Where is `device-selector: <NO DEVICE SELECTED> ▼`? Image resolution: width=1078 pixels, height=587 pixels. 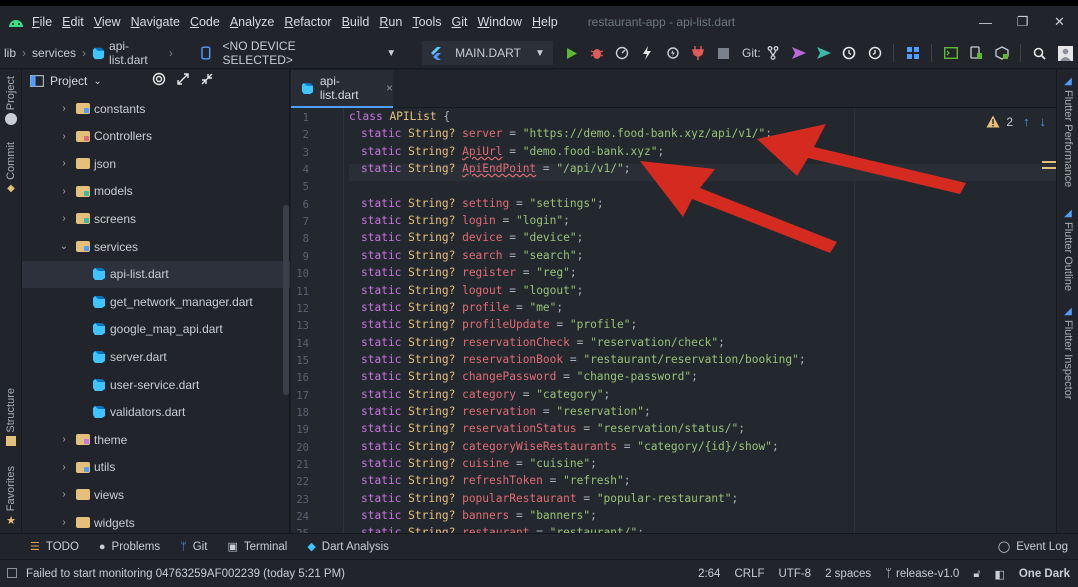 device-selector: <NO DEVICE SELECTED> ▼ is located at coordinates (298, 53).